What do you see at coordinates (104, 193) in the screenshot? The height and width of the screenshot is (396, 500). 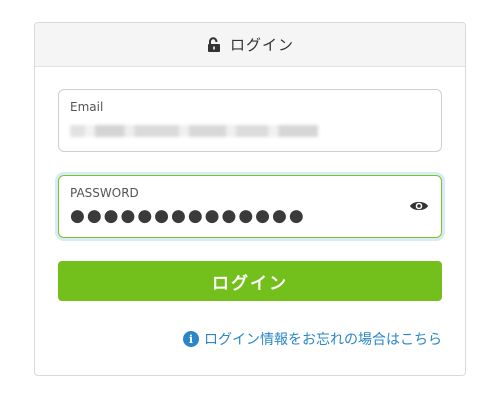 I see `password-label: PASSWORD` at bounding box center [104, 193].